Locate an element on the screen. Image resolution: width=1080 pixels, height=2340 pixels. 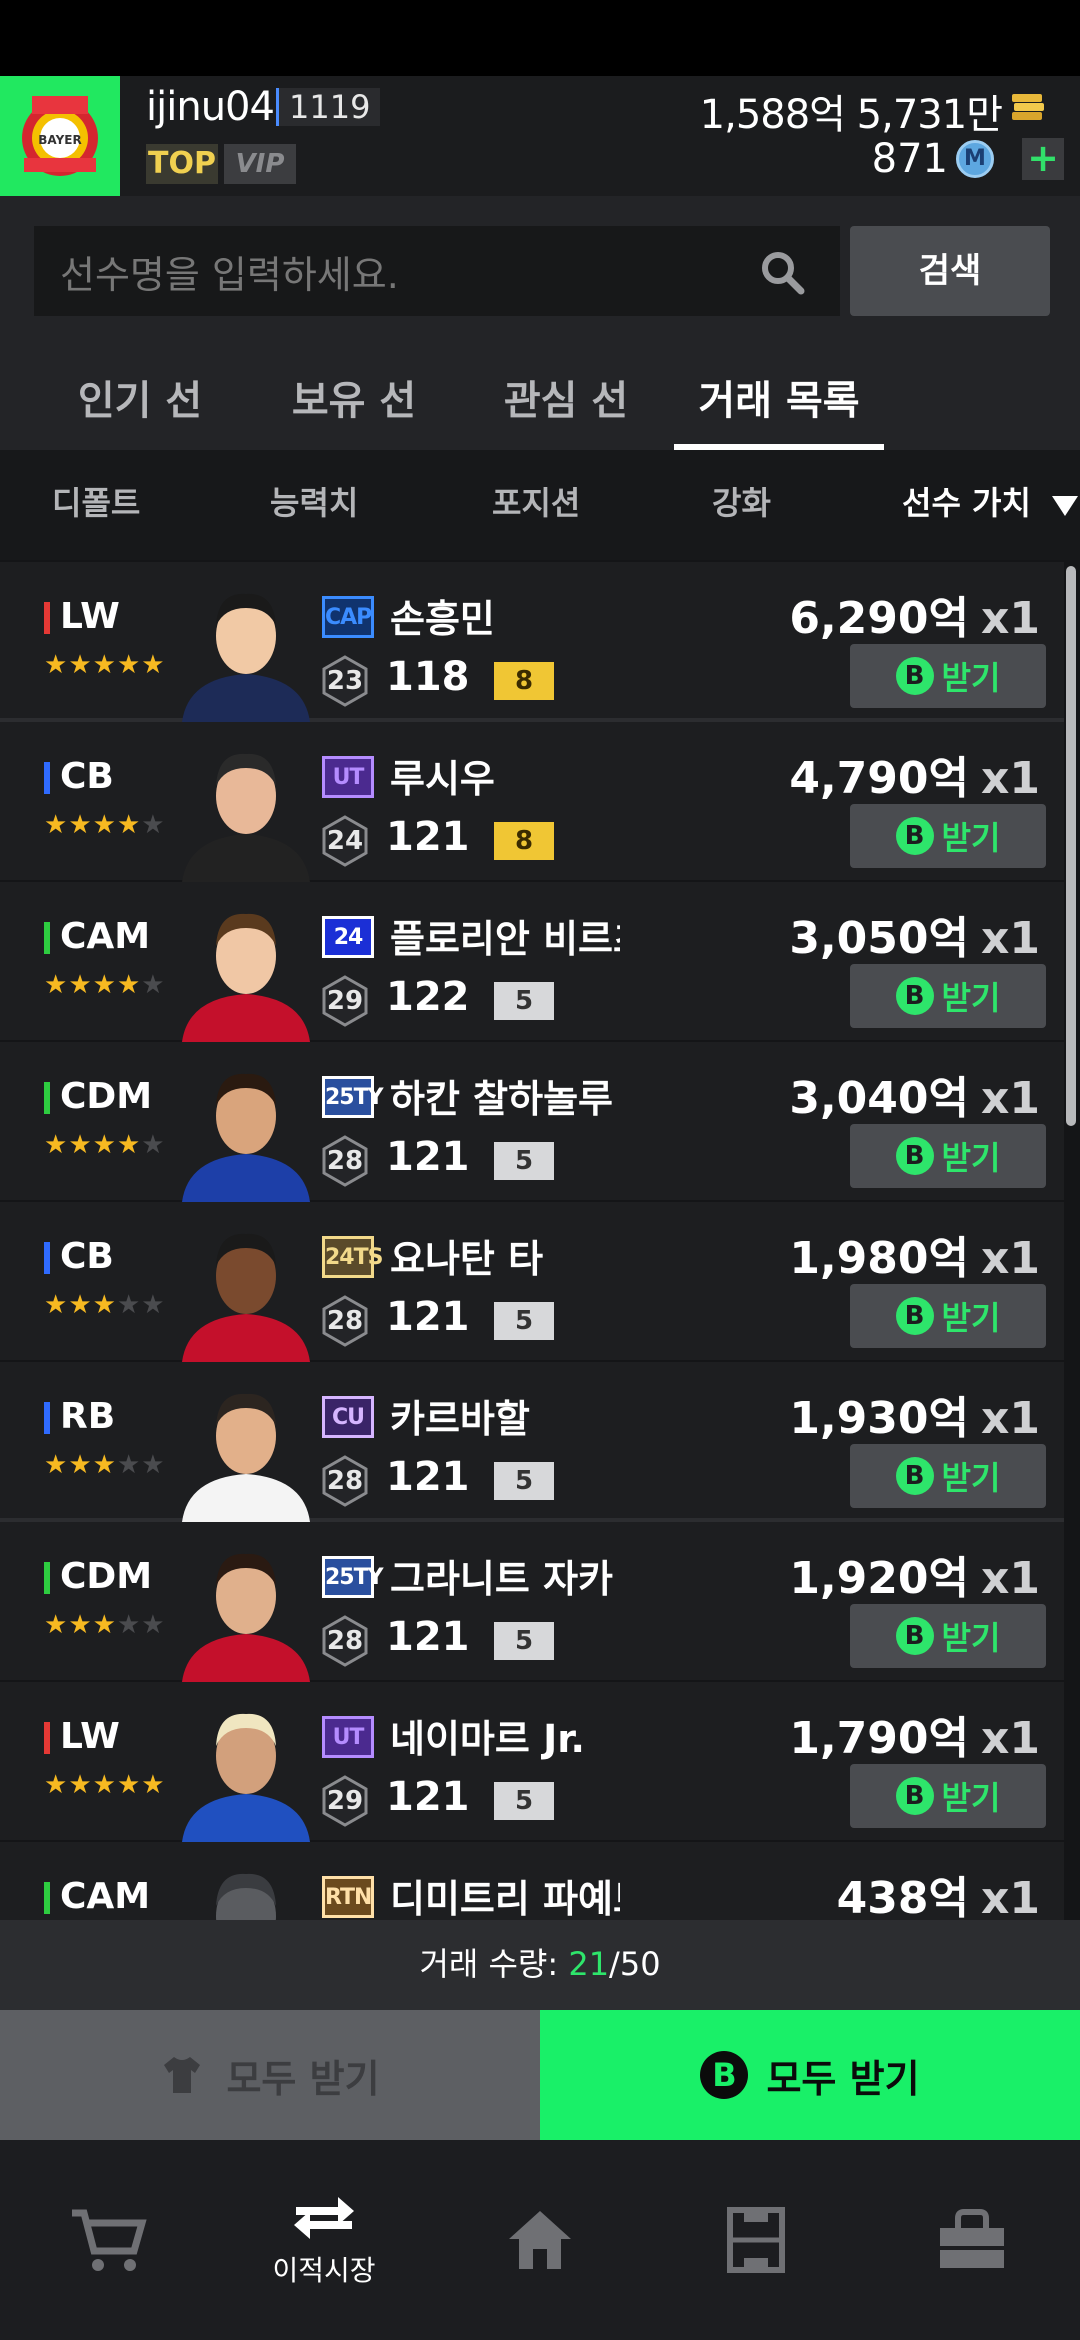
svg-text: BAYER is located at coordinates (59, 140).